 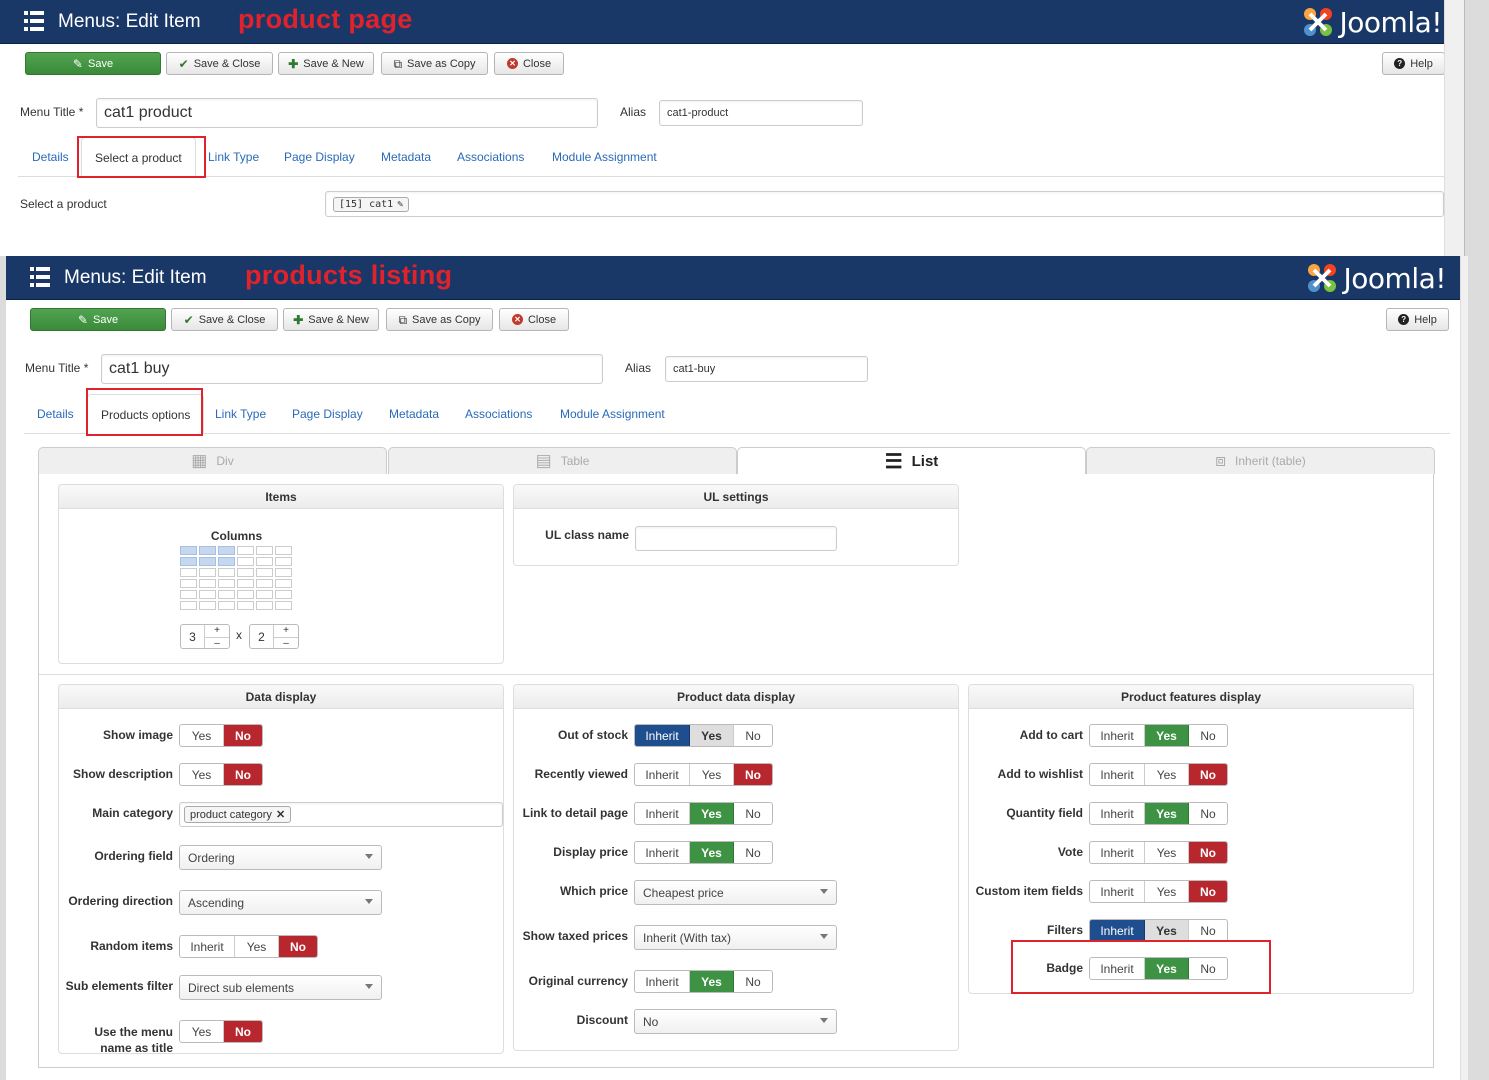 What do you see at coordinates (257, 946) in the screenshot?
I see `random-items-yes: Yes` at bounding box center [257, 946].